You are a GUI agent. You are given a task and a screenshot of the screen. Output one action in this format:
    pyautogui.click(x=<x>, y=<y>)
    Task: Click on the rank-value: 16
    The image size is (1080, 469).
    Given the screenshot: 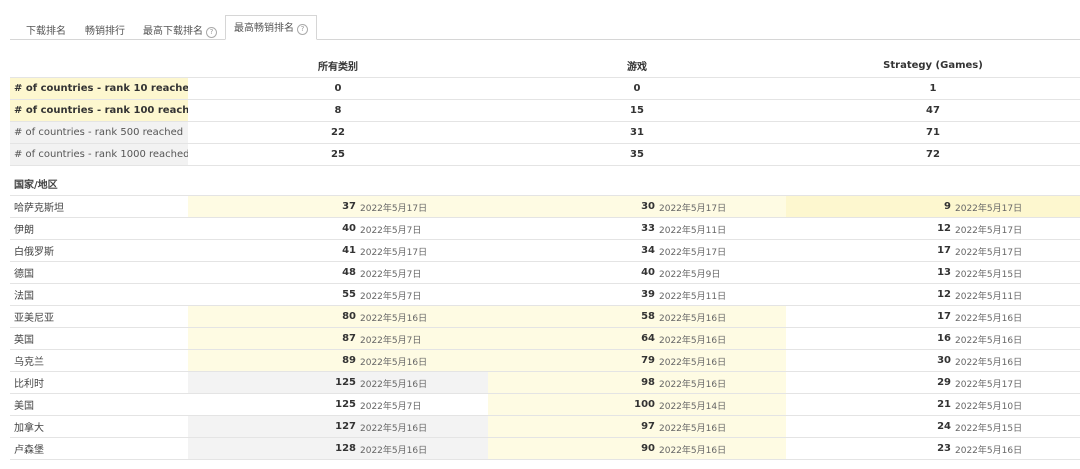 What is the action you would take?
    pyautogui.click(x=944, y=338)
    